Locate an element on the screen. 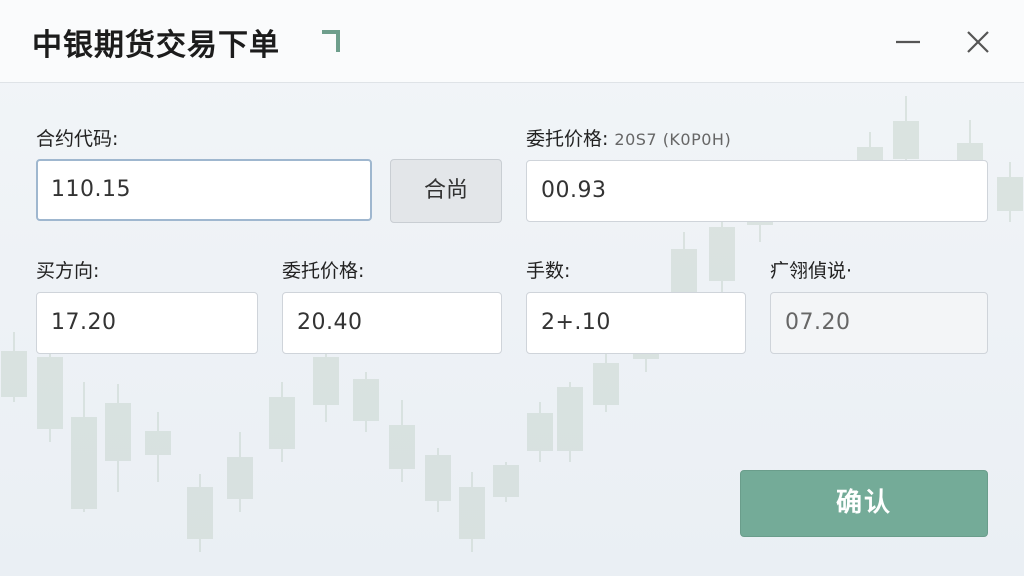 Image resolution: width=1024 pixels, height=576 pixels. title-bar: 中银期货交易下单 is located at coordinates (512, 41).